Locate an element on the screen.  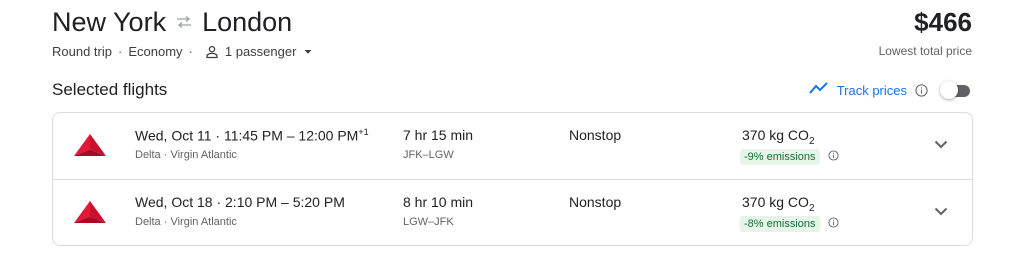
price-summary: $466 Lowest total price is located at coordinates (925, 32).